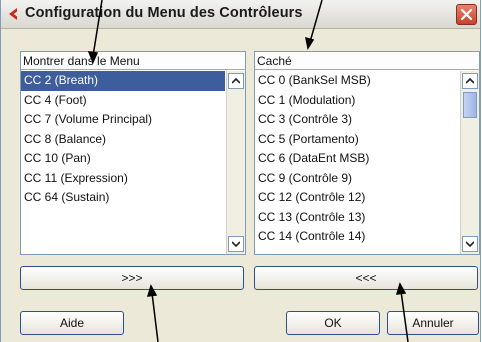  I want to click on list-item: CC 14 (Contrôle 14), so click(357, 237).